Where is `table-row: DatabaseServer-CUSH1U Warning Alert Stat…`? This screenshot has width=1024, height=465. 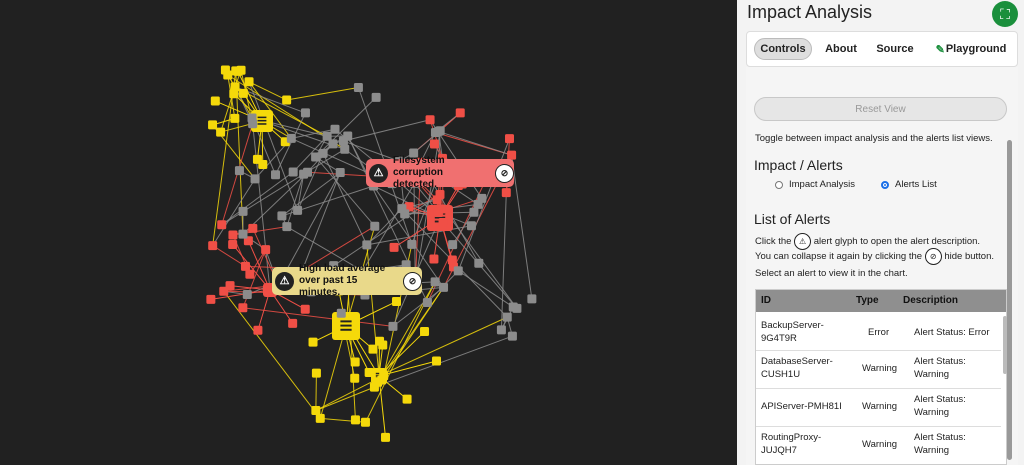
table-row: DatabaseServer-CUSH1U Warning Alert Stat… is located at coordinates (878, 370).